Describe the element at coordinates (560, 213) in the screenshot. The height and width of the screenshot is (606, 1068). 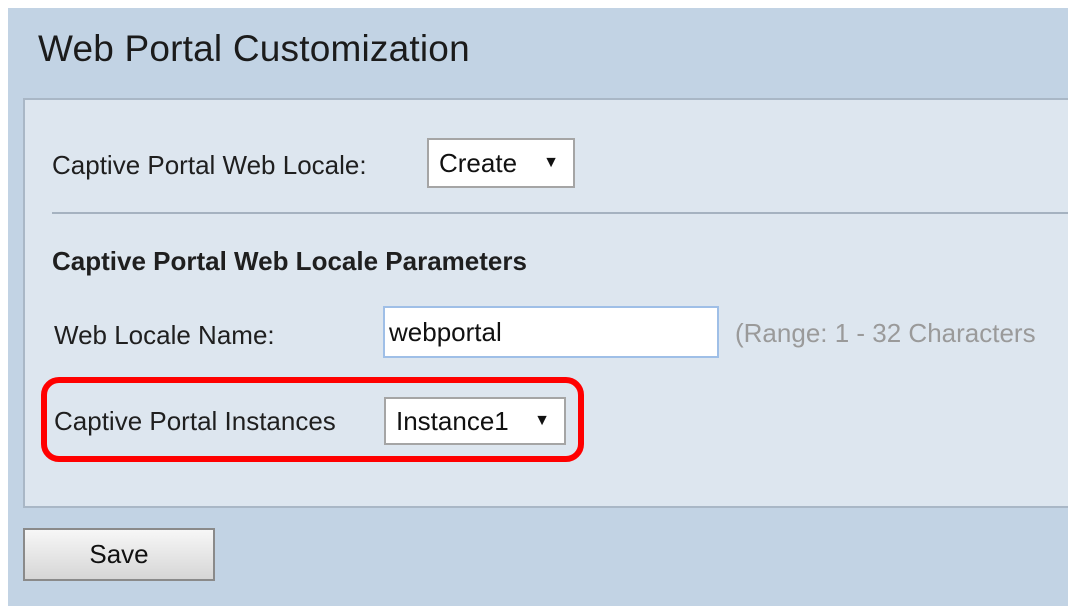
I see `section-divider` at that location.